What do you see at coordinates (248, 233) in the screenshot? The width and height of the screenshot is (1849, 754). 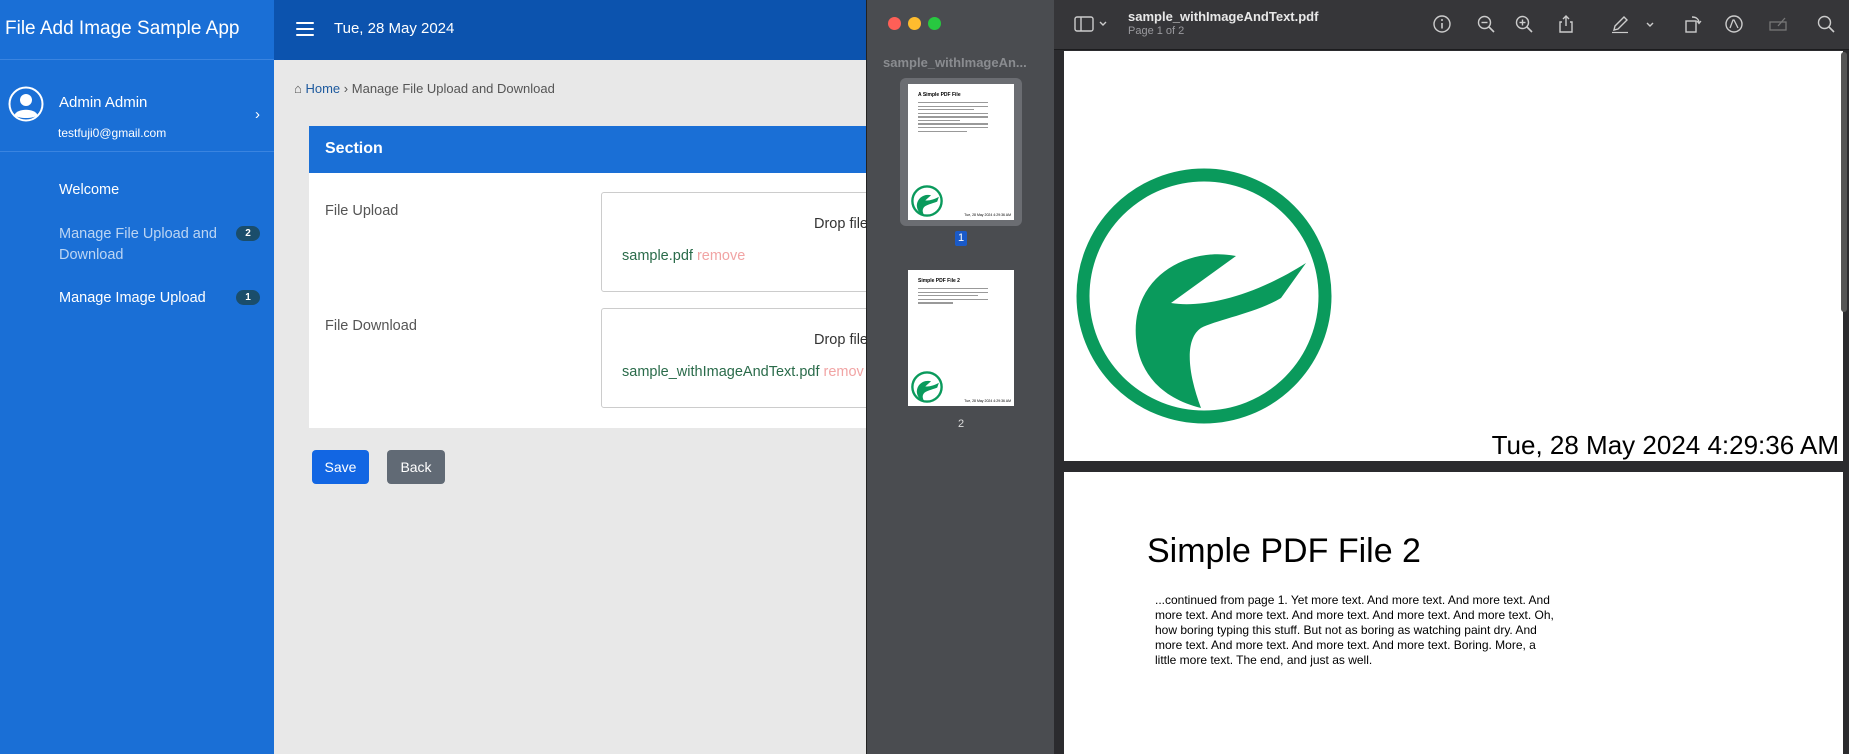 I see `count-badge: 2` at bounding box center [248, 233].